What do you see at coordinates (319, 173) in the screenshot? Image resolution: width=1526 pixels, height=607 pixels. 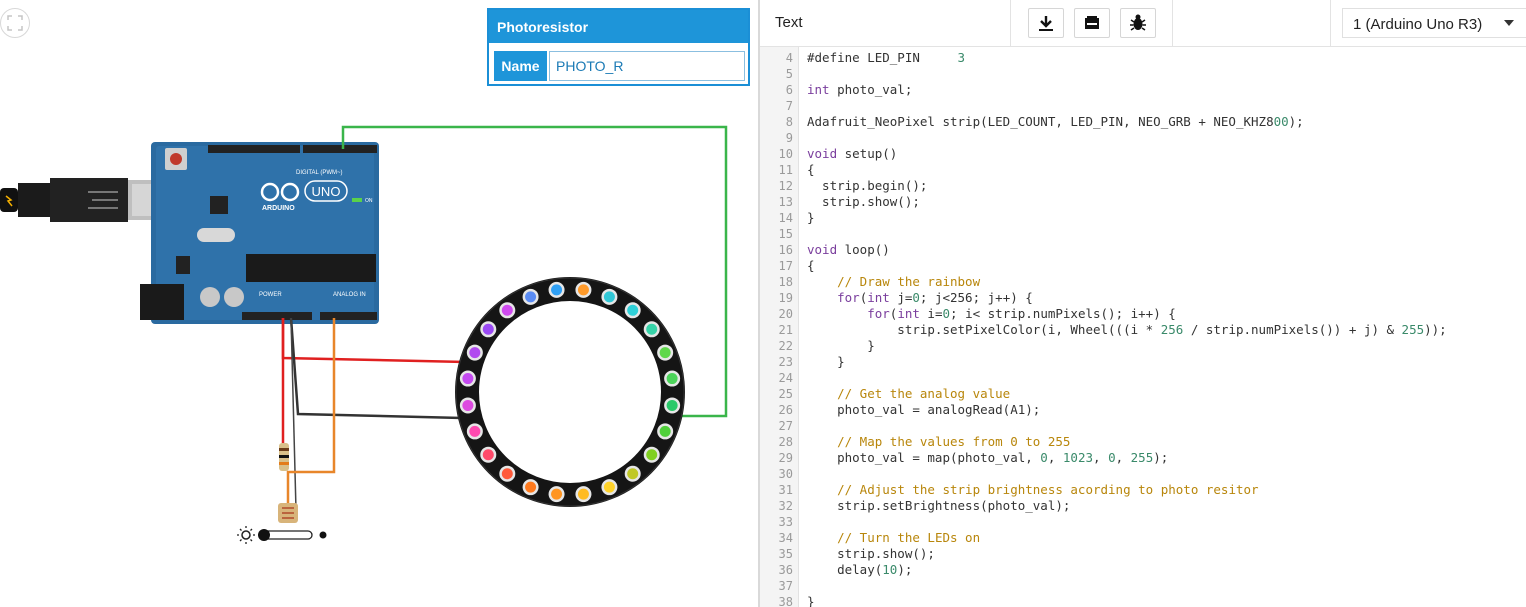 I see `digital-label: DIGITAL (PWM~)` at bounding box center [319, 173].